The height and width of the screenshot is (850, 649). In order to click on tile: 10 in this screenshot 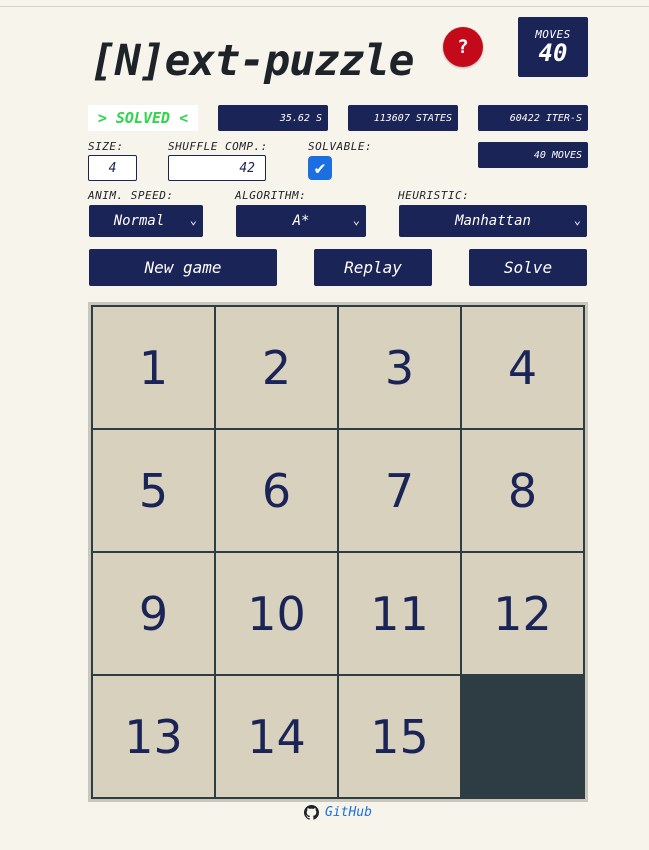, I will do `click(276, 613)`.